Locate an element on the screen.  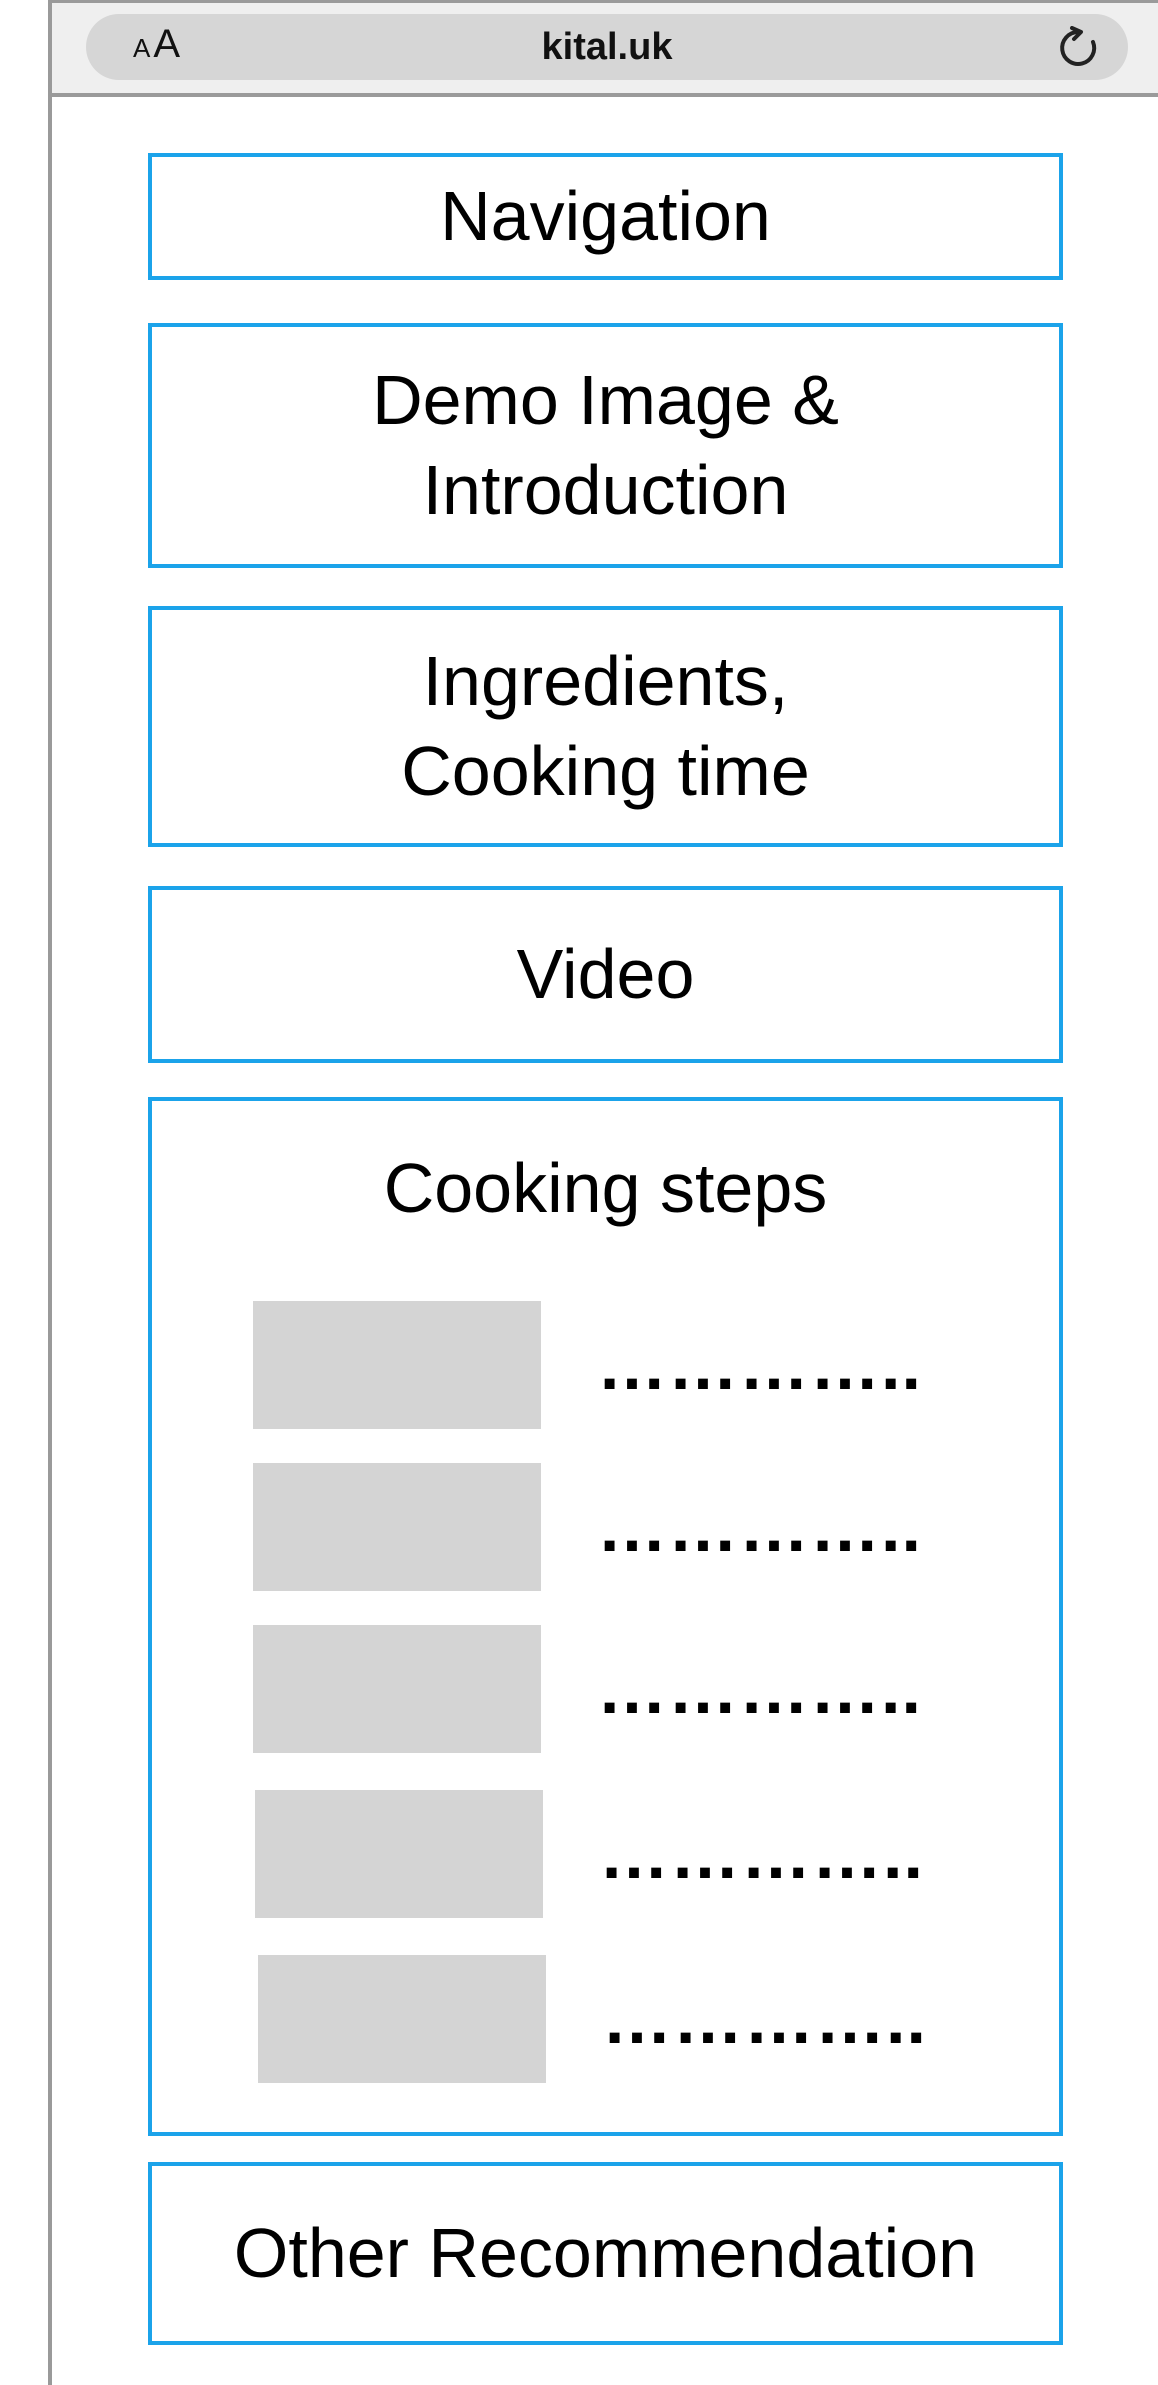
video-label: Video is located at coordinates (605, 973).